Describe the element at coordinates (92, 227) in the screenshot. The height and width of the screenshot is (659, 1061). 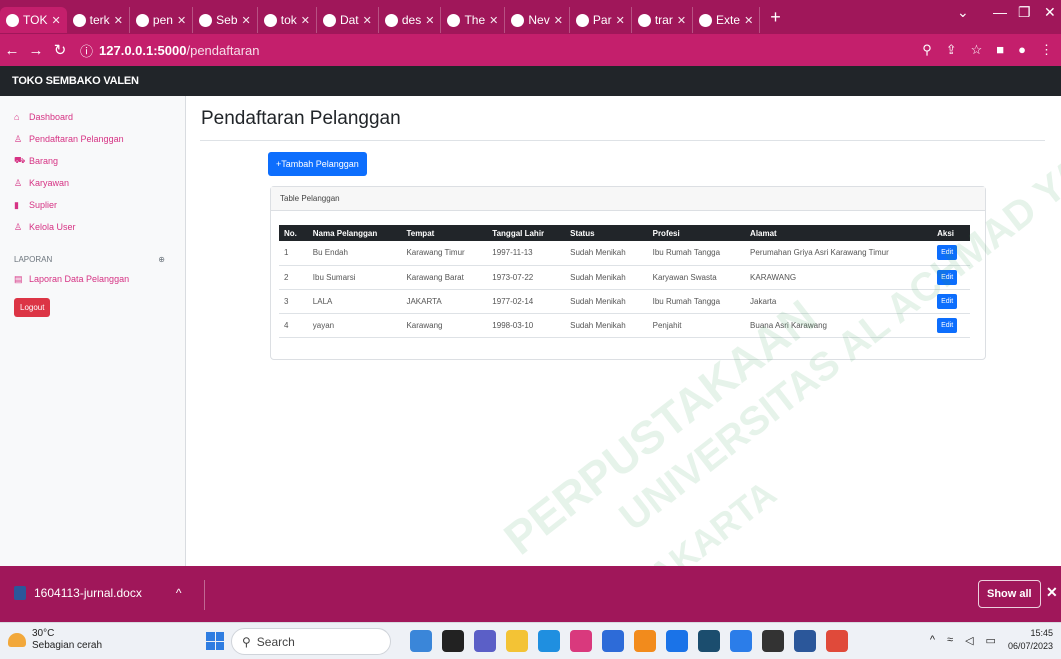
I see `sidebar-item-kelola-user: ♙ Kelola User` at that location.